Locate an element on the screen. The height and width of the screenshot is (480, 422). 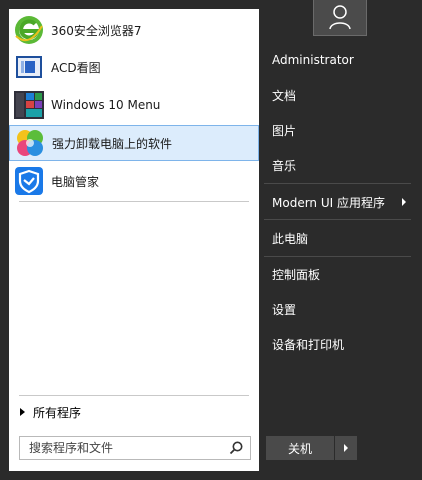
user-avatar is located at coordinates (340, 18).